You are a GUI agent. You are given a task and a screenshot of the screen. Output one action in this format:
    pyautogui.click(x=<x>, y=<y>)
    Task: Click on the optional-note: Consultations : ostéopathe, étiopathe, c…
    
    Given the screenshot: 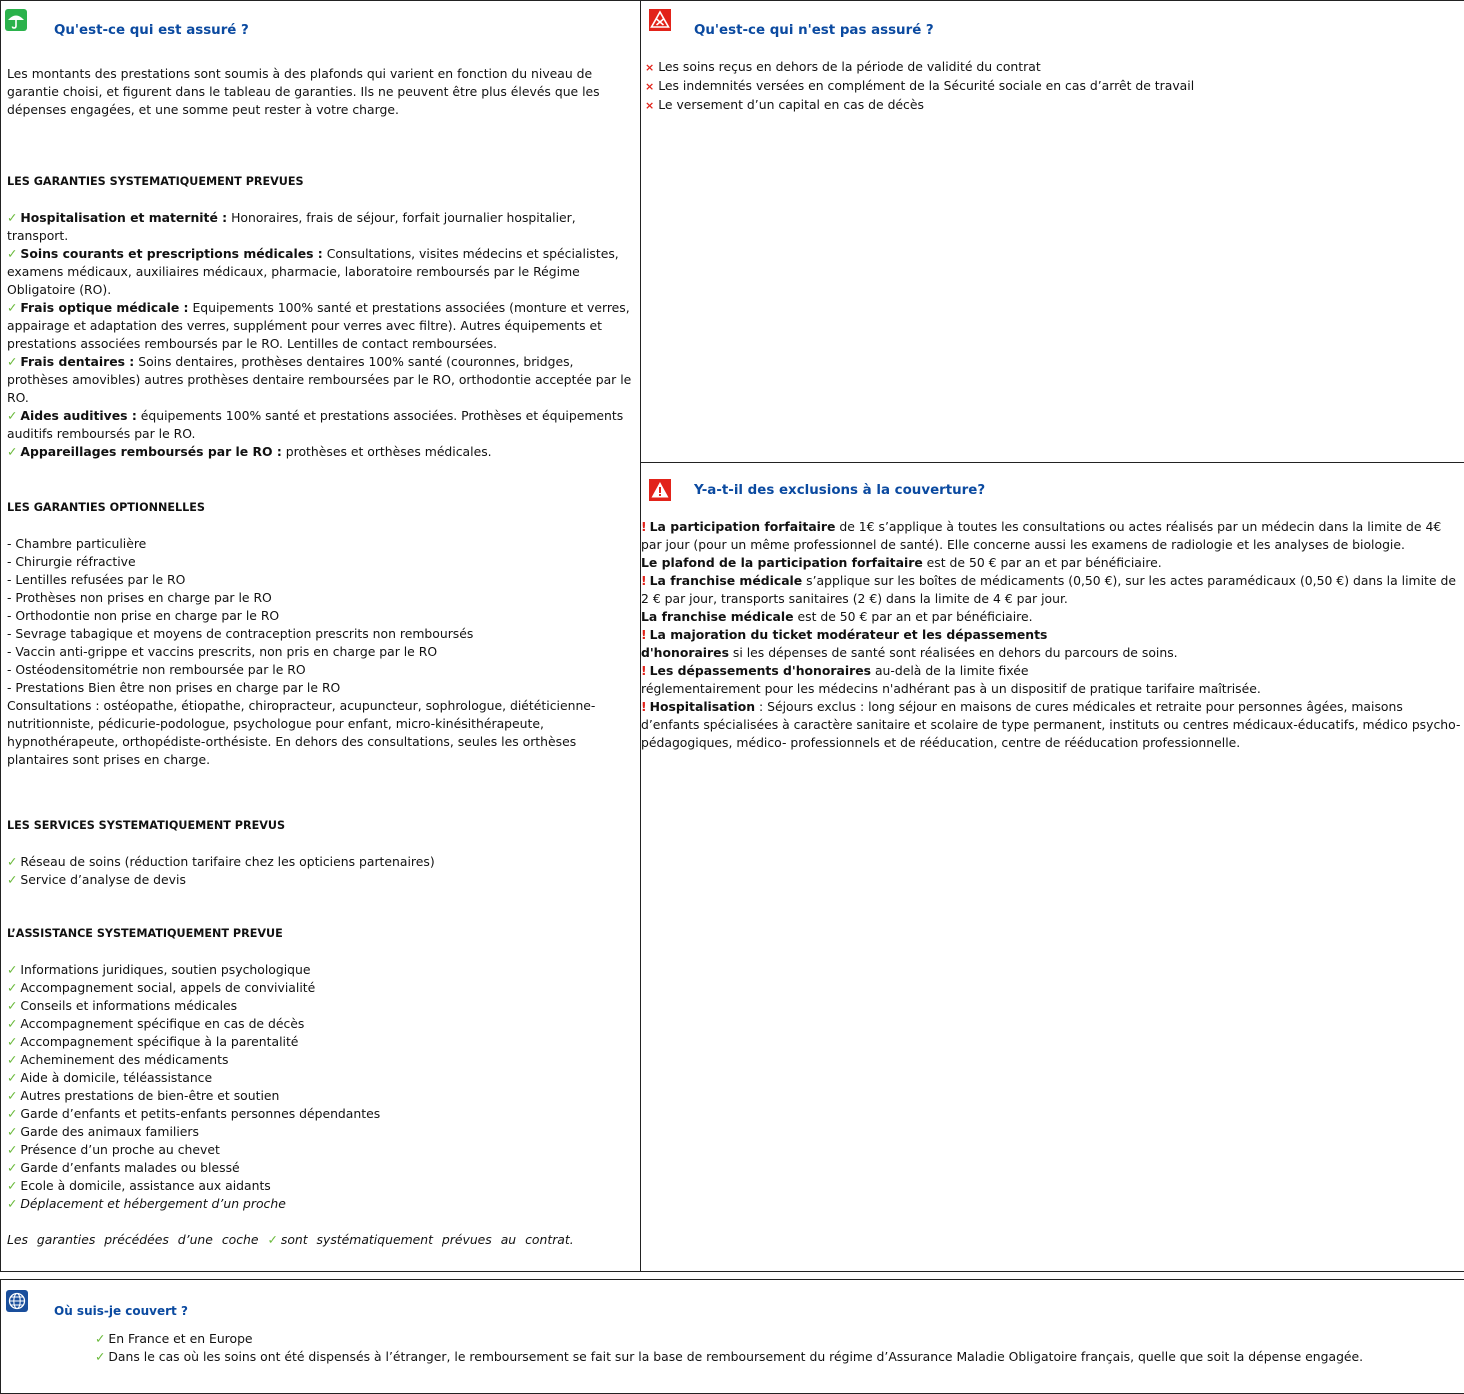 What is the action you would take?
    pyautogui.click(x=301, y=732)
    